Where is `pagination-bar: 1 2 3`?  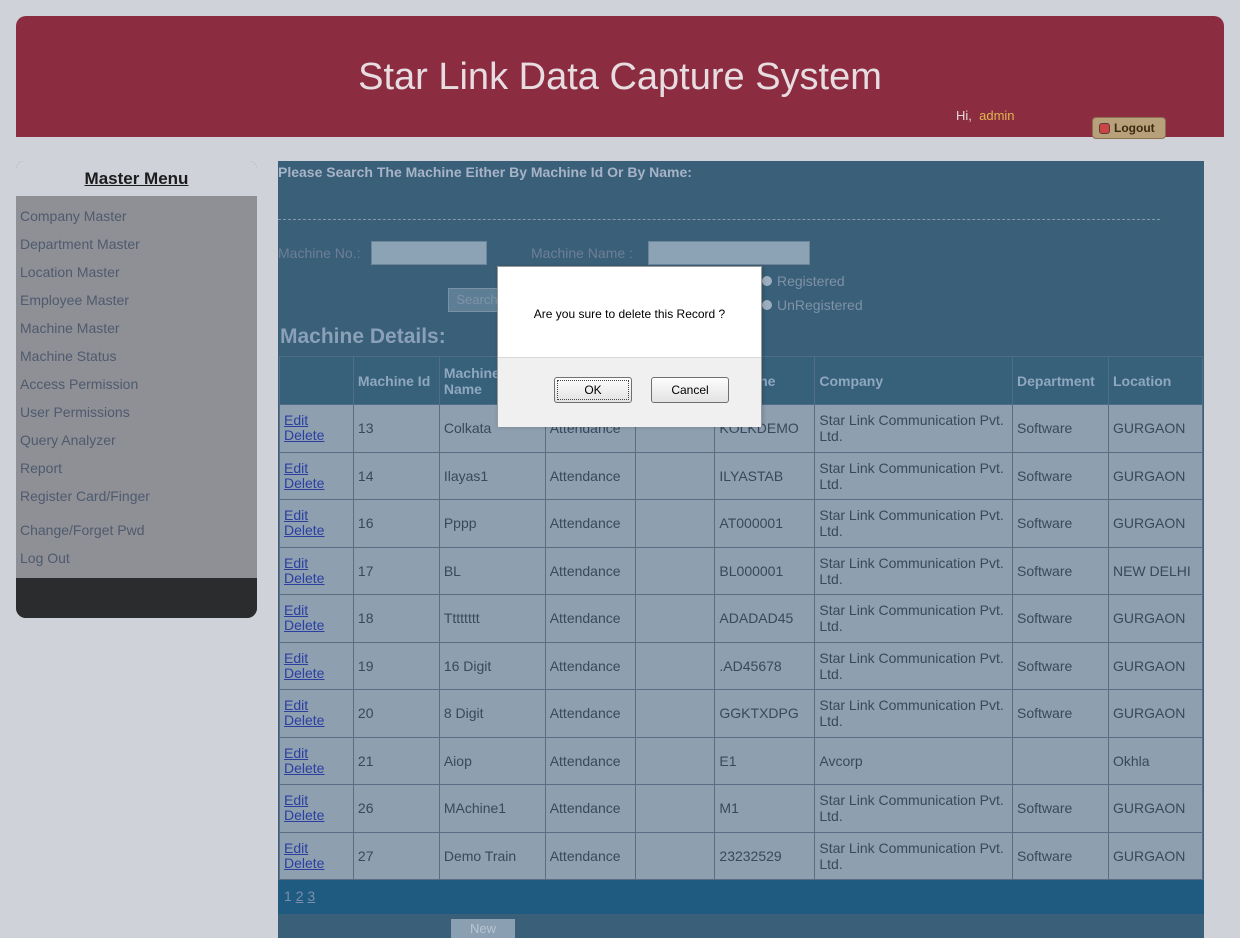 pagination-bar: 1 2 3 is located at coordinates (741, 897).